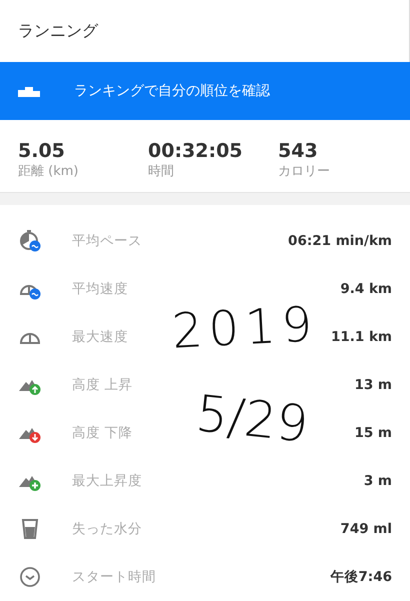 Image resolution: width=410 pixels, height=601 pixels. I want to click on stat-label: 高度 上昇, so click(103, 385).